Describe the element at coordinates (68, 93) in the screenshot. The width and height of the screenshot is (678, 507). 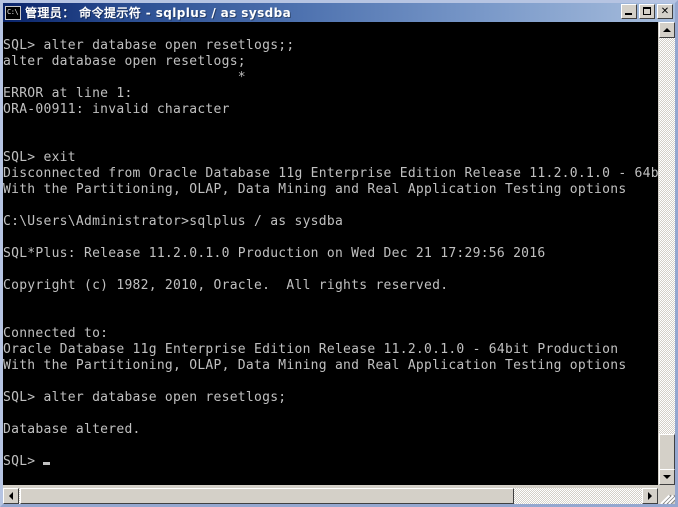
I see `terminal-line: ERROR at line 1:` at that location.